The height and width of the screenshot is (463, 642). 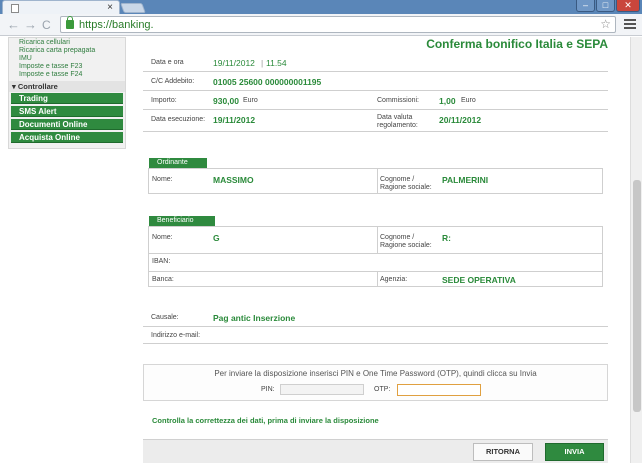 I want to click on ordinante-surname-label-1: Cognome /, so click(x=397, y=179).